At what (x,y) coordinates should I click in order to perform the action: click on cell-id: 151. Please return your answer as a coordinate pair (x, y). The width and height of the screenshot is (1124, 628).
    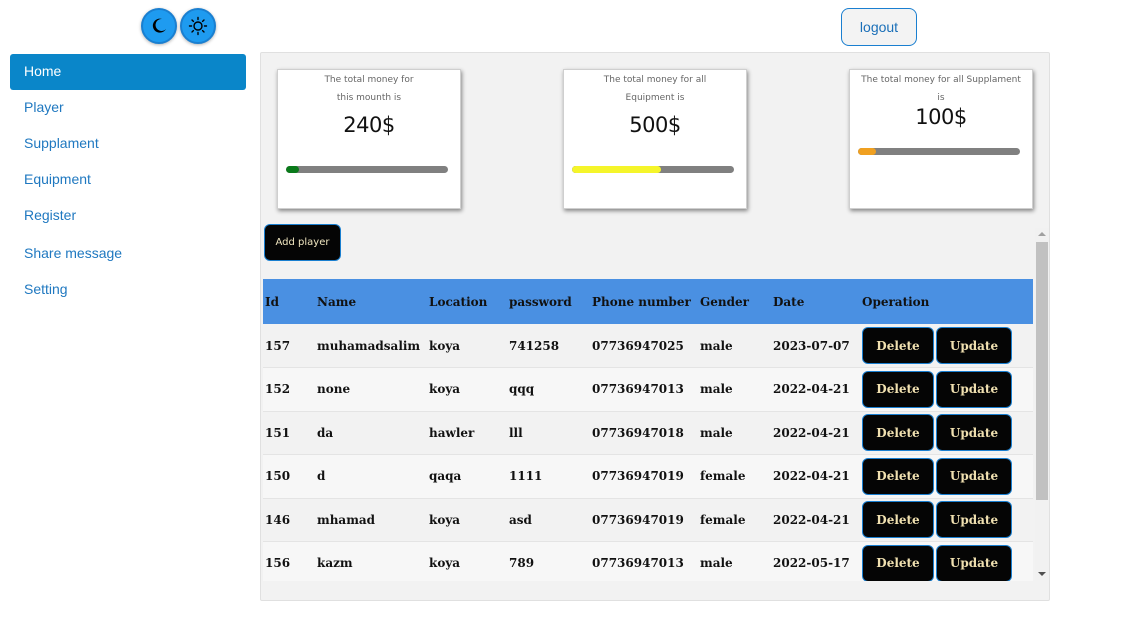
    Looking at the image, I should click on (278, 432).